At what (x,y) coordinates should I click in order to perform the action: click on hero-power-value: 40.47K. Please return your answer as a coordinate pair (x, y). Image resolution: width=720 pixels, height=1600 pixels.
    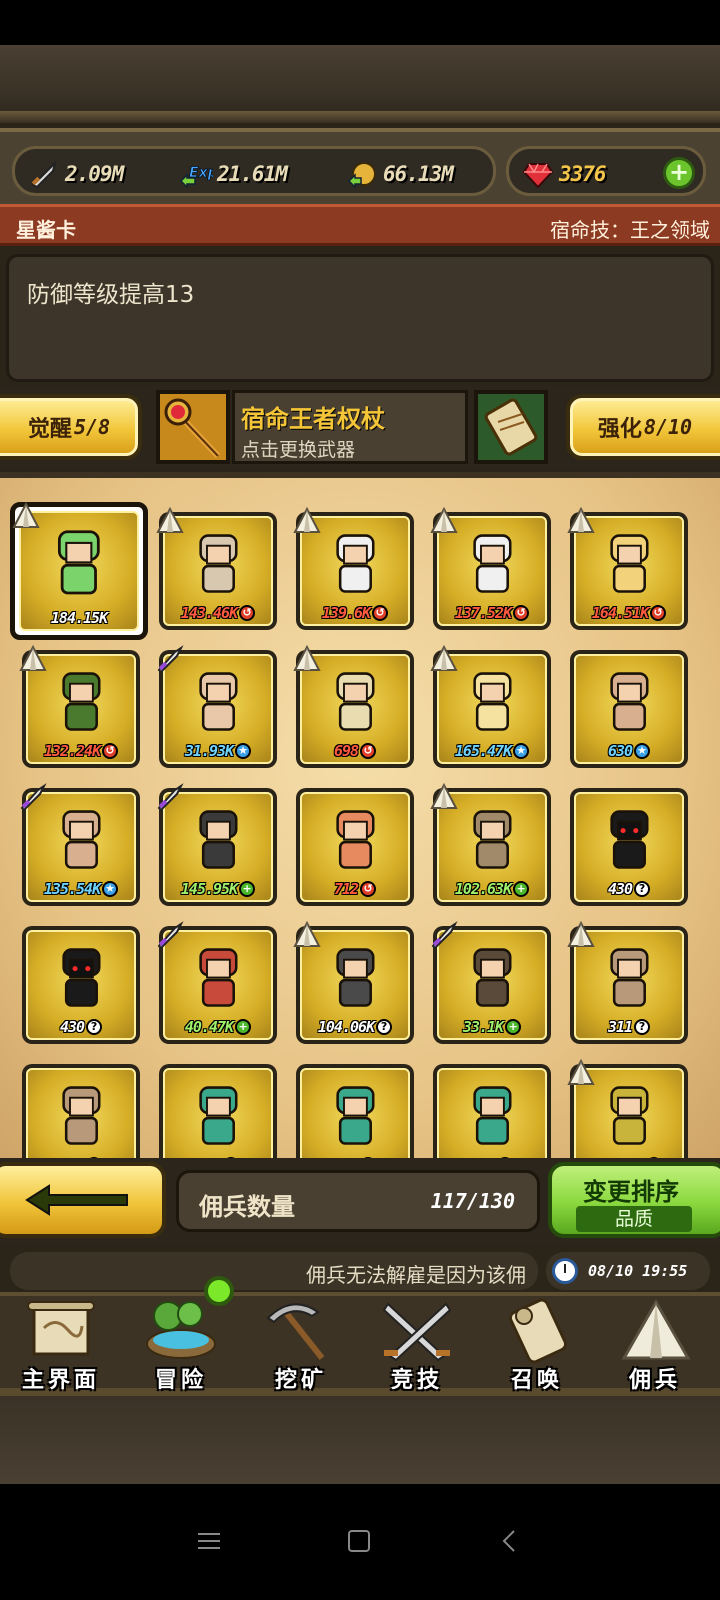
    Looking at the image, I should click on (209, 1027).